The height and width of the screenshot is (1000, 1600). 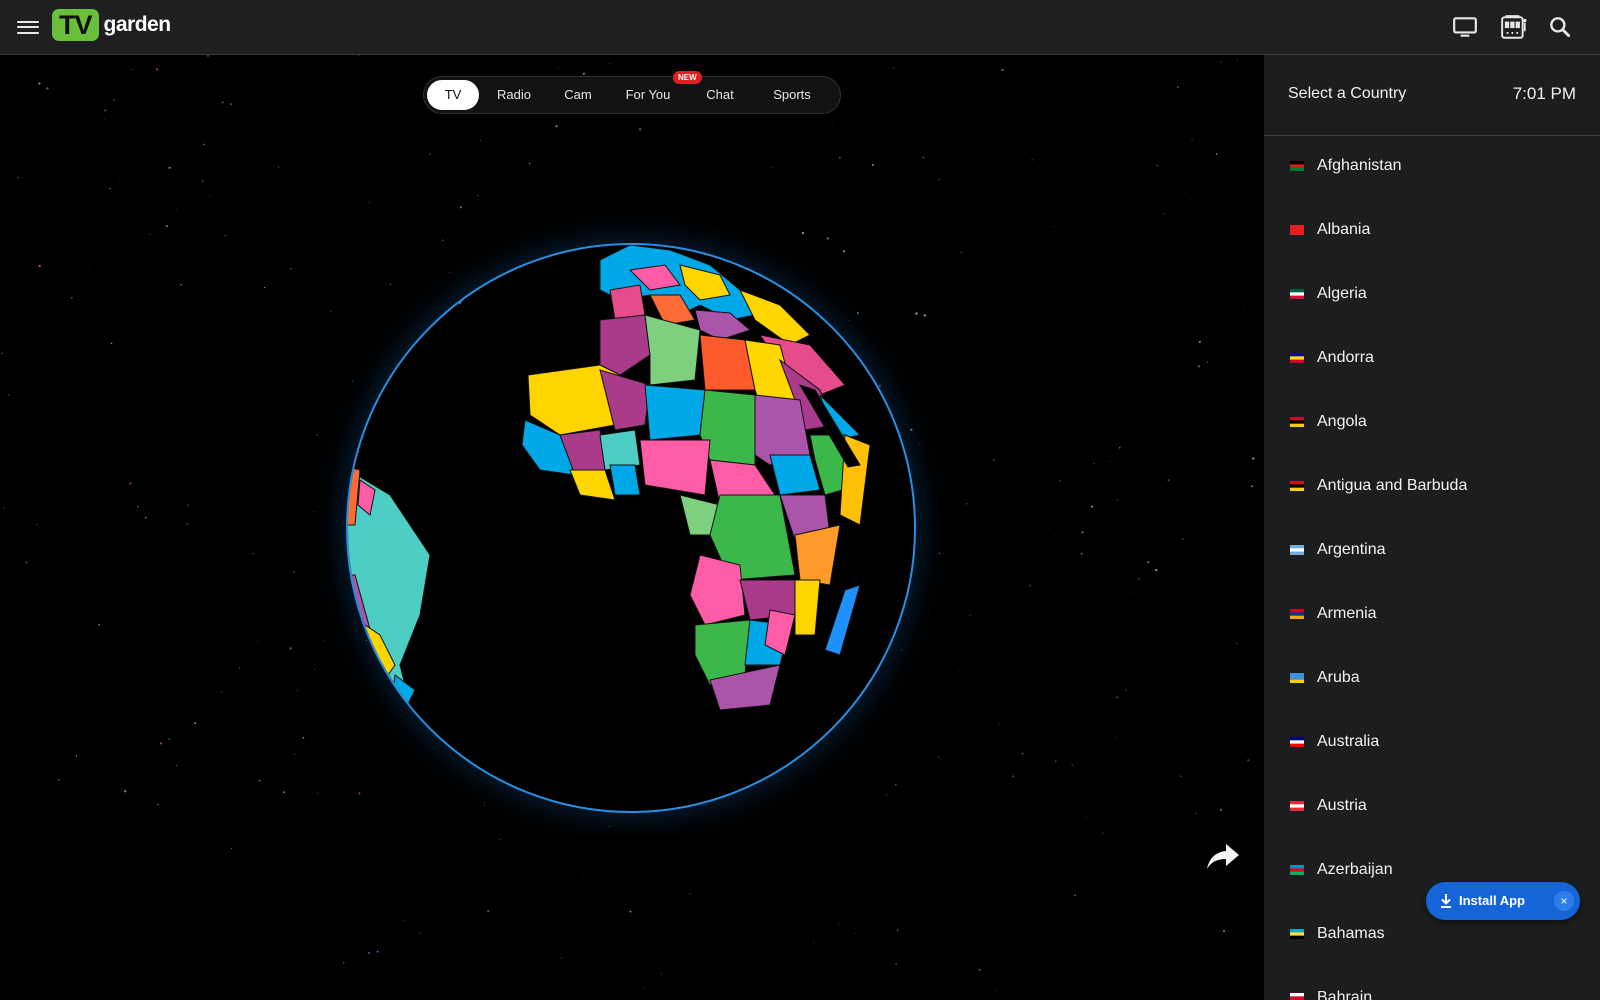 What do you see at coordinates (1342, 421) in the screenshot?
I see `country-name: Angola` at bounding box center [1342, 421].